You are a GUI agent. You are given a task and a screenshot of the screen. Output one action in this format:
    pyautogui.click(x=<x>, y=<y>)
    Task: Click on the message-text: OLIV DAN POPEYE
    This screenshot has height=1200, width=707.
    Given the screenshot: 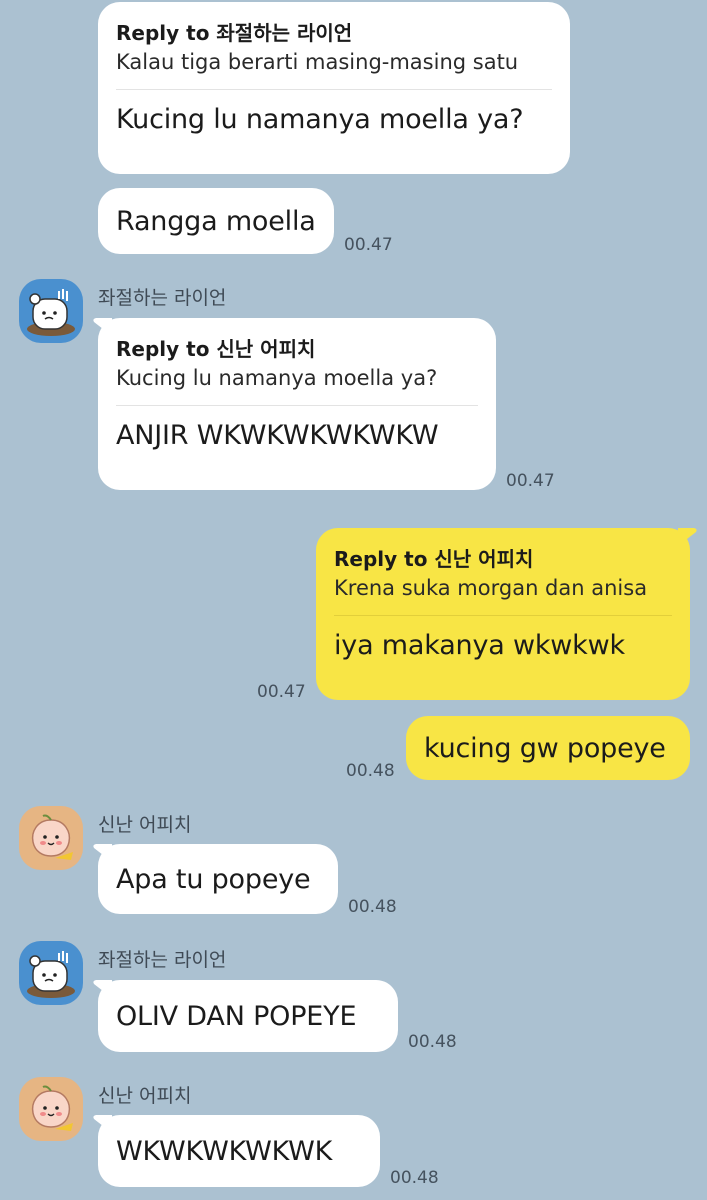 What is the action you would take?
    pyautogui.click(x=236, y=1016)
    